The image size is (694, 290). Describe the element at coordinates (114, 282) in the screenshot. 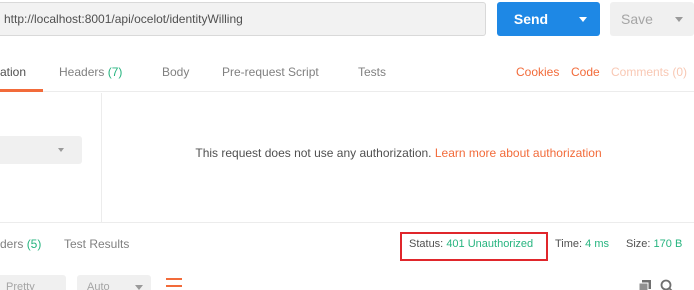

I see `format-select: Auto` at that location.